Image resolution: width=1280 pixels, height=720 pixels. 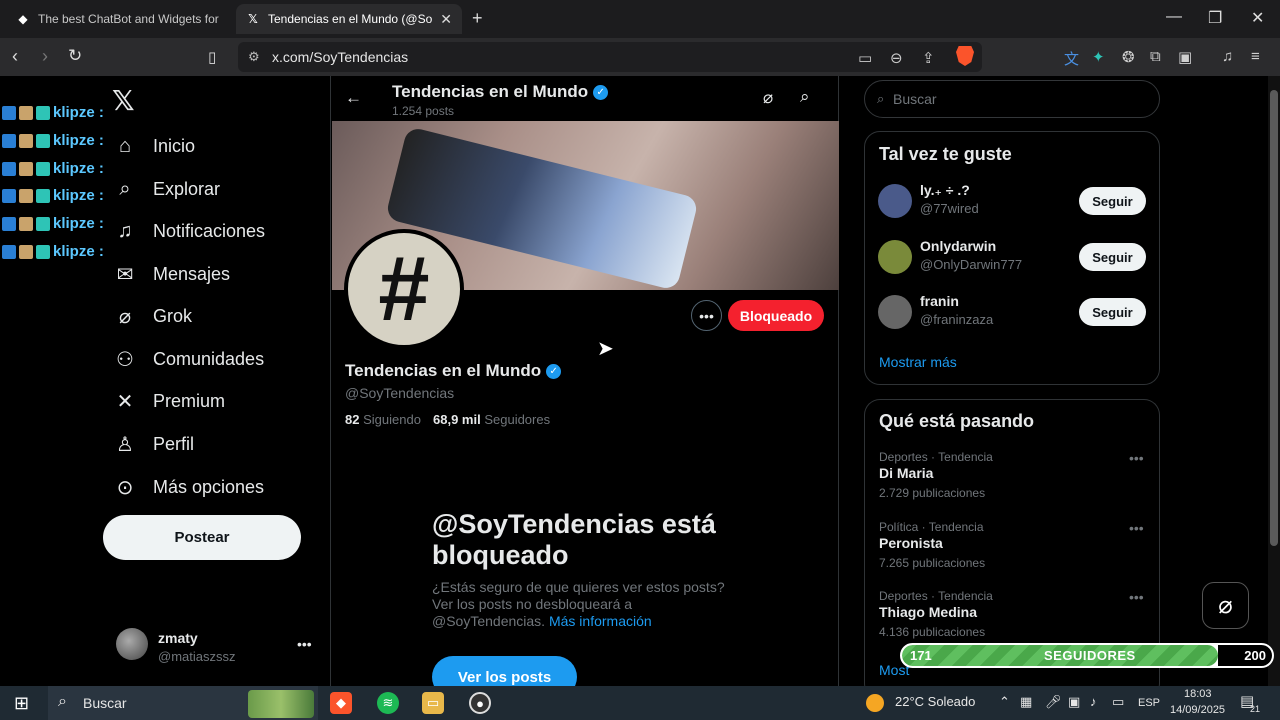 I want to click on extensions-puzzle-icon: ⧉, so click(x=1155, y=56).